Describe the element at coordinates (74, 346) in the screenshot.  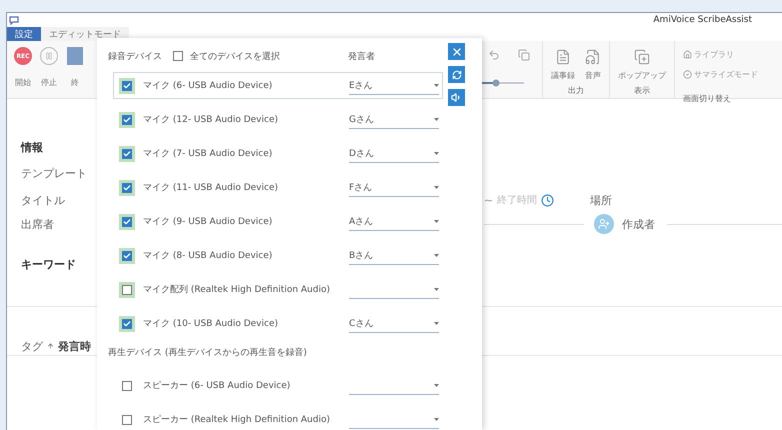
I see `column-header: 発言時` at that location.